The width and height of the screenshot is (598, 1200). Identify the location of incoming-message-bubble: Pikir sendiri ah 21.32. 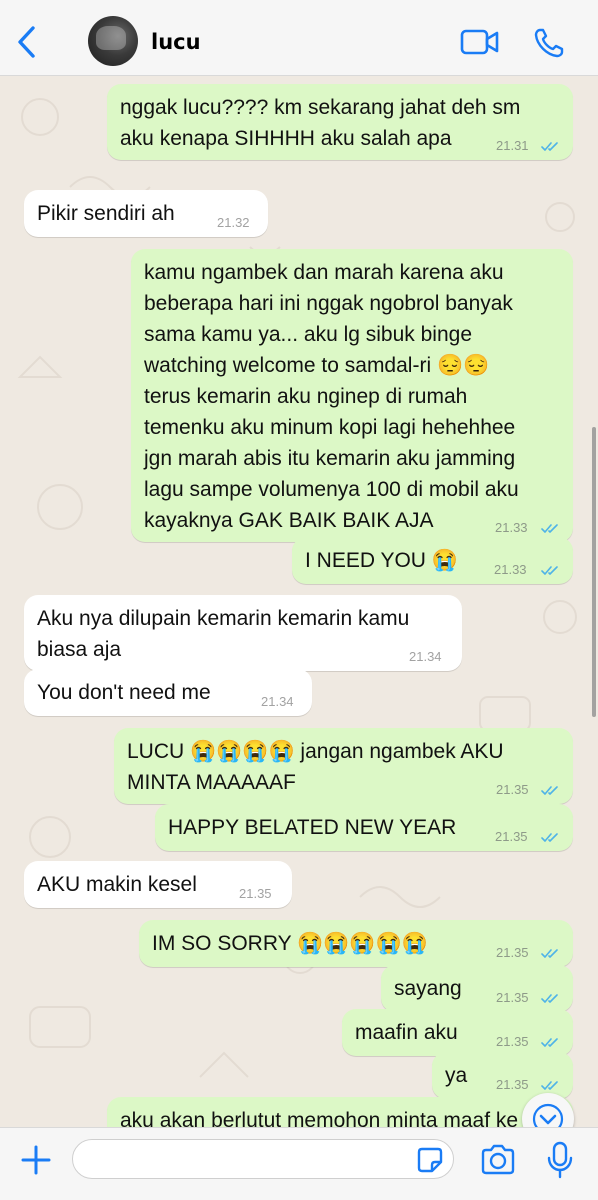
(146, 213).